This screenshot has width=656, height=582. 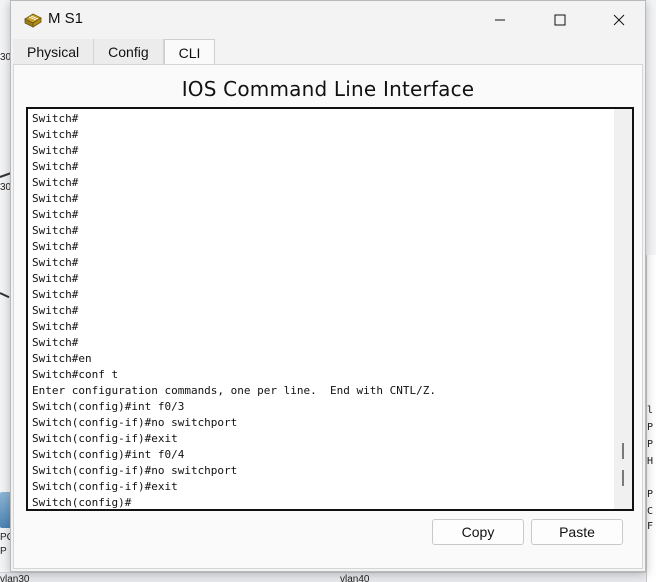 What do you see at coordinates (66, 18) in the screenshot?
I see `window-title: M S1` at bounding box center [66, 18].